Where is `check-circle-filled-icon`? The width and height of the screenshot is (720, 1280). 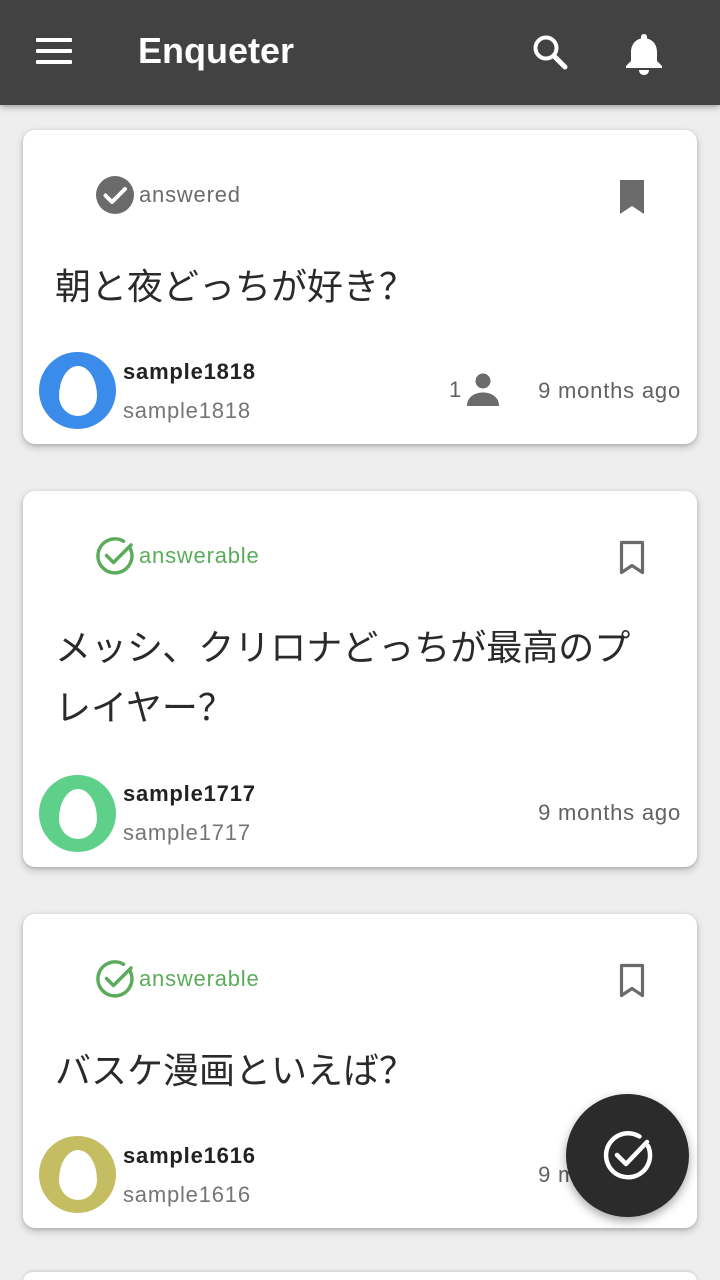
check-circle-filled-icon is located at coordinates (115, 195).